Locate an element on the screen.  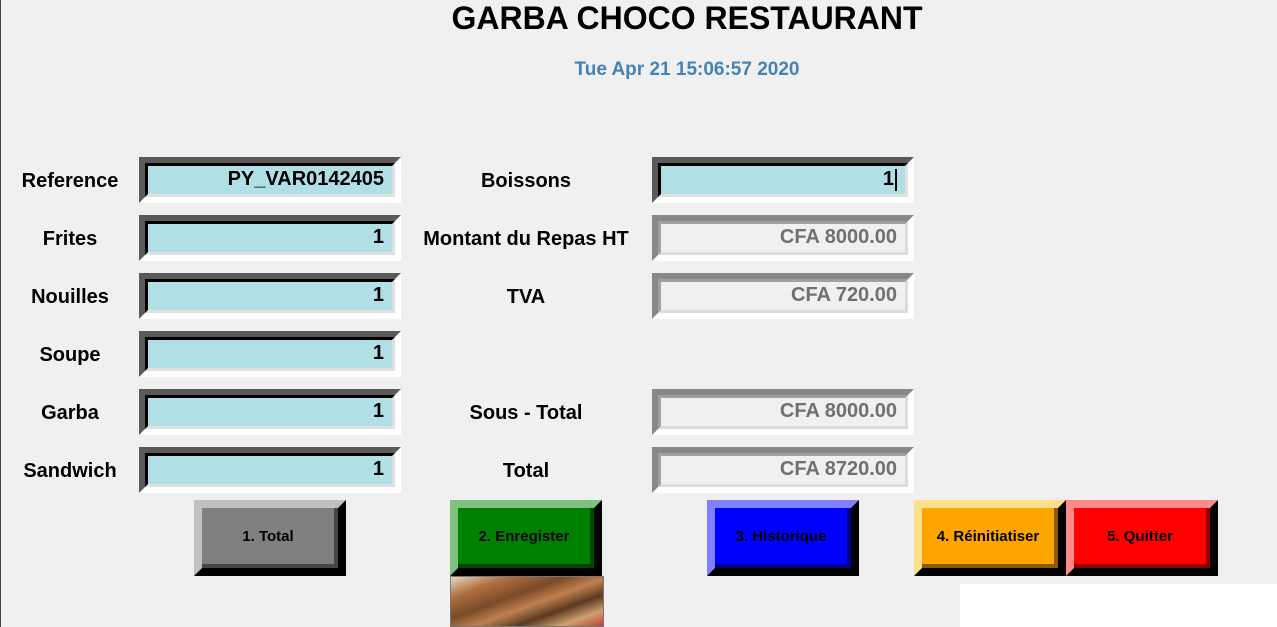
app-title: GARBA CHOCO RESTAURANT is located at coordinates (687, 18).